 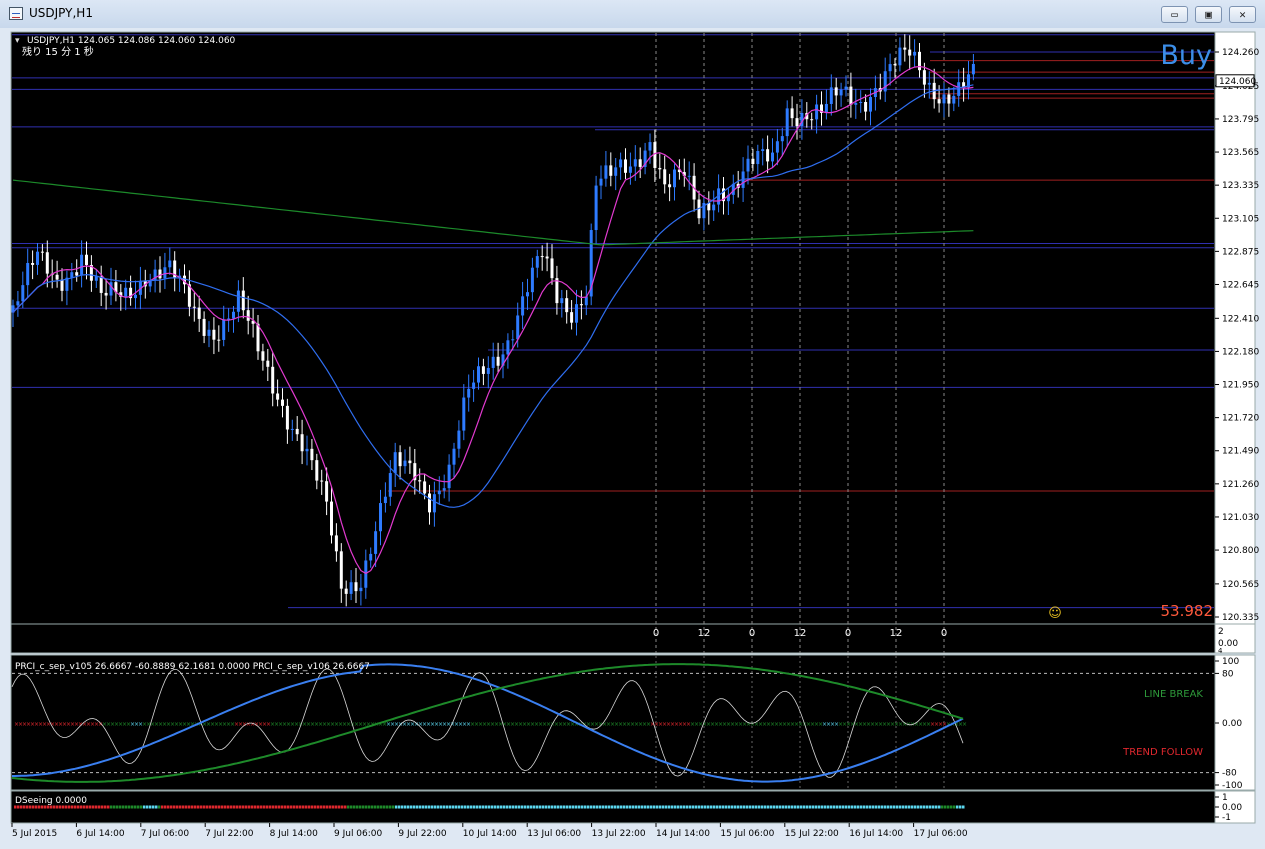 What do you see at coordinates (1242, 14) in the screenshot?
I see `close-button: ✕` at bounding box center [1242, 14].